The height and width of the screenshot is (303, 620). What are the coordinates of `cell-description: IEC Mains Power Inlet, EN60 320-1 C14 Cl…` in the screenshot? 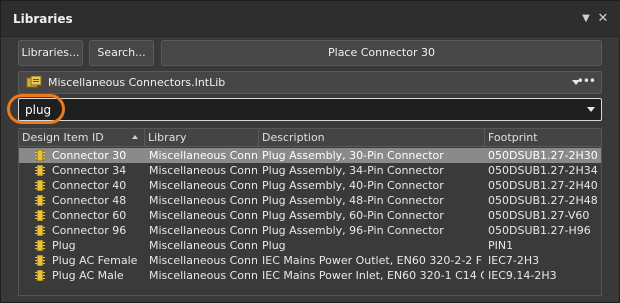 It's located at (373, 275).